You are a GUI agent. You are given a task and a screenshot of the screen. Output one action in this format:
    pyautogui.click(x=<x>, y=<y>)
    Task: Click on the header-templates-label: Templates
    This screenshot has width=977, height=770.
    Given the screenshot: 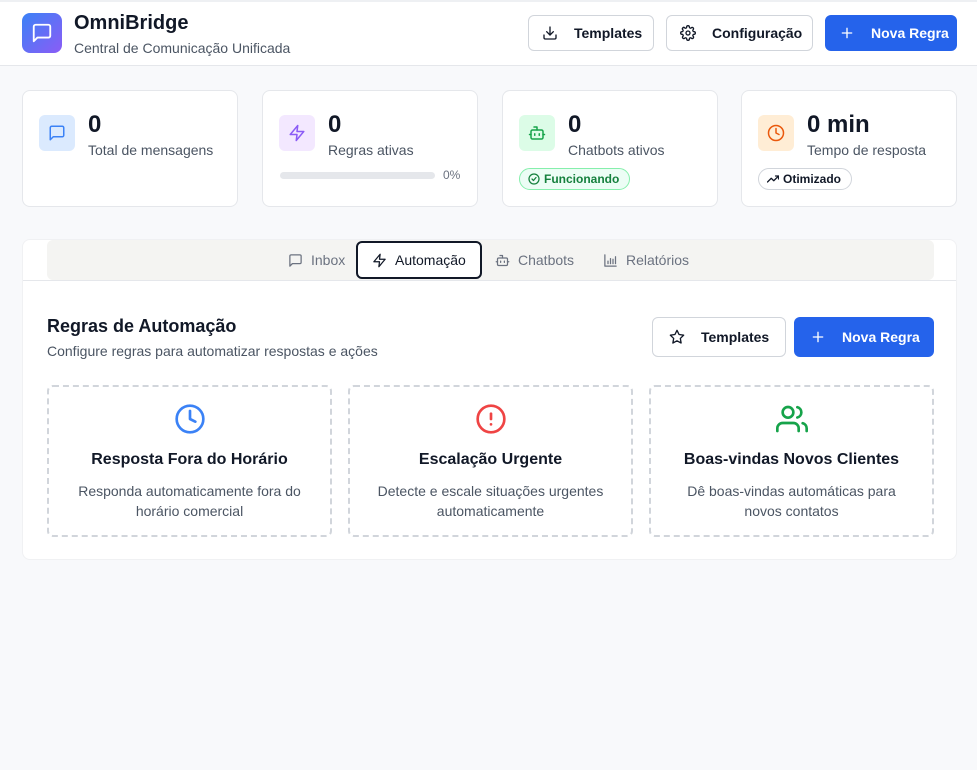 What is the action you would take?
    pyautogui.click(x=608, y=33)
    